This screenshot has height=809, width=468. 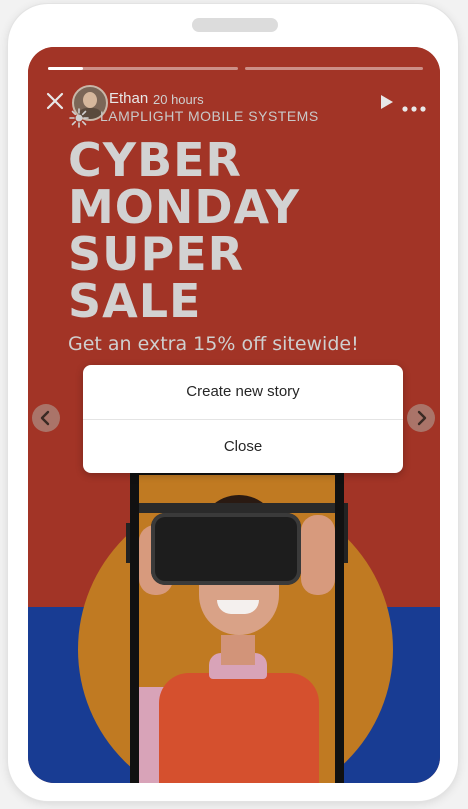 What do you see at coordinates (209, 116) in the screenshot?
I see `story-company-name: LAMPLIGHT MOBILE SYSTEMS` at bounding box center [209, 116].